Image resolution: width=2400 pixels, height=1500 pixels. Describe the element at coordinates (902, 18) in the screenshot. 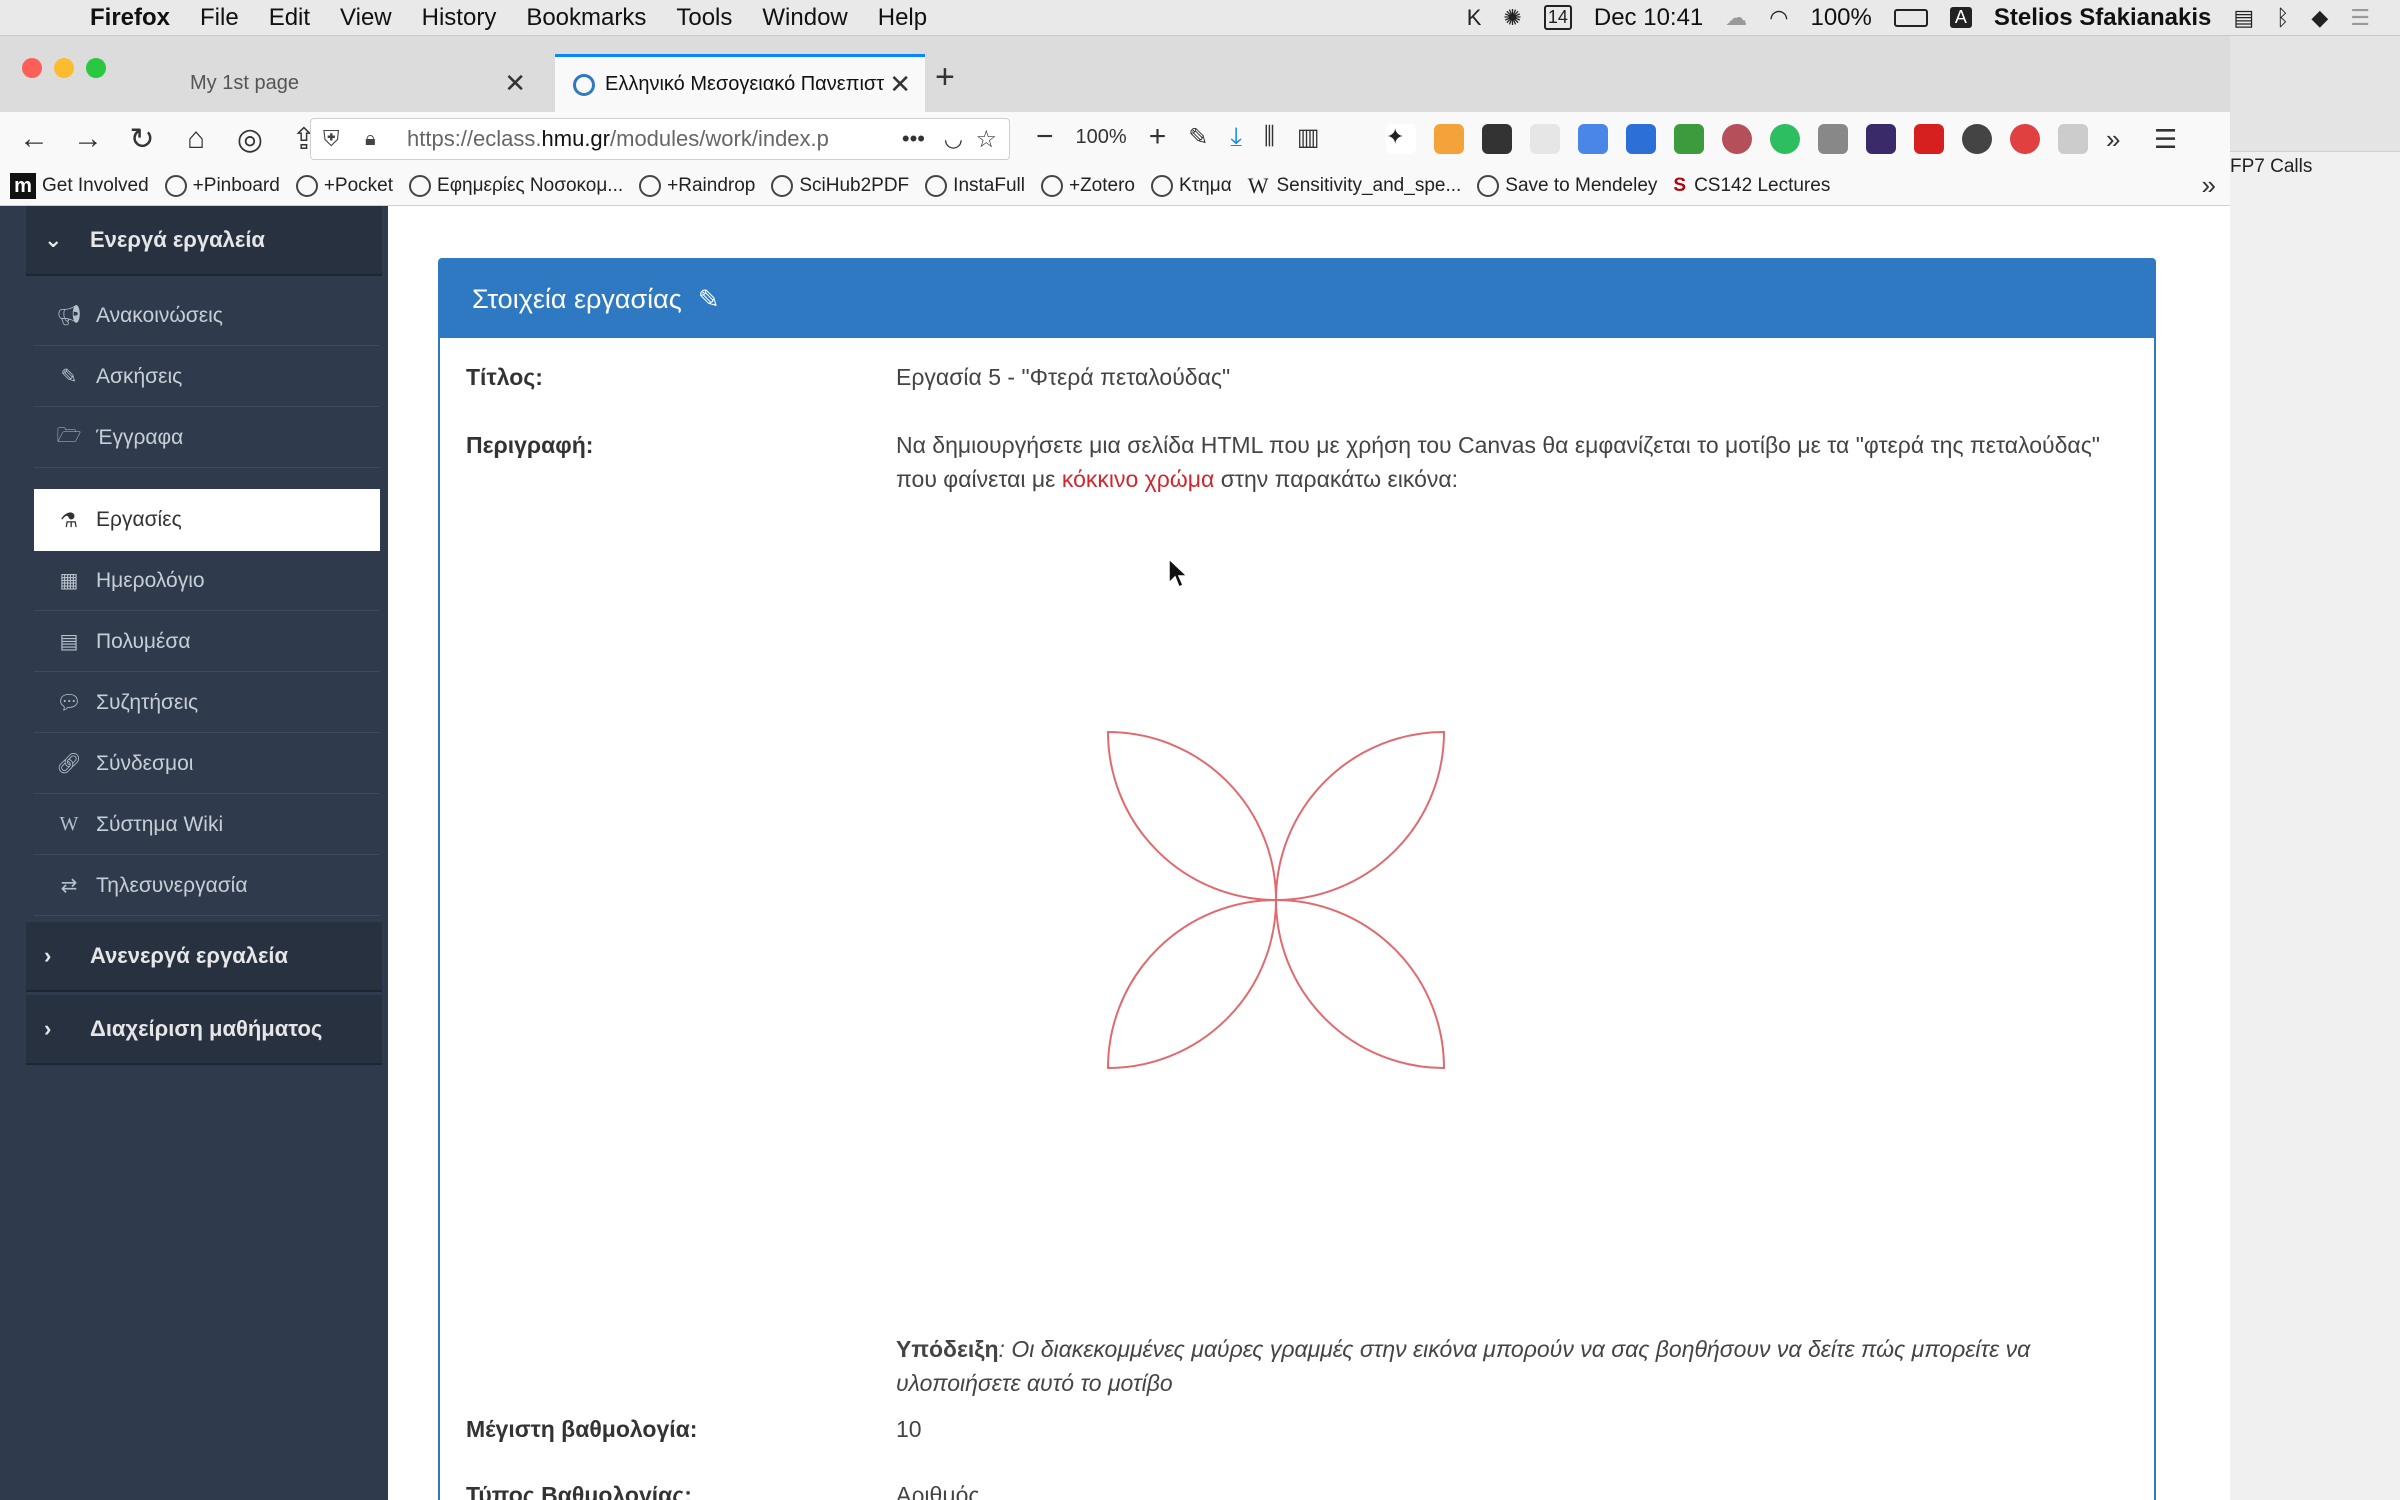

I see `menu-help: Help` at that location.